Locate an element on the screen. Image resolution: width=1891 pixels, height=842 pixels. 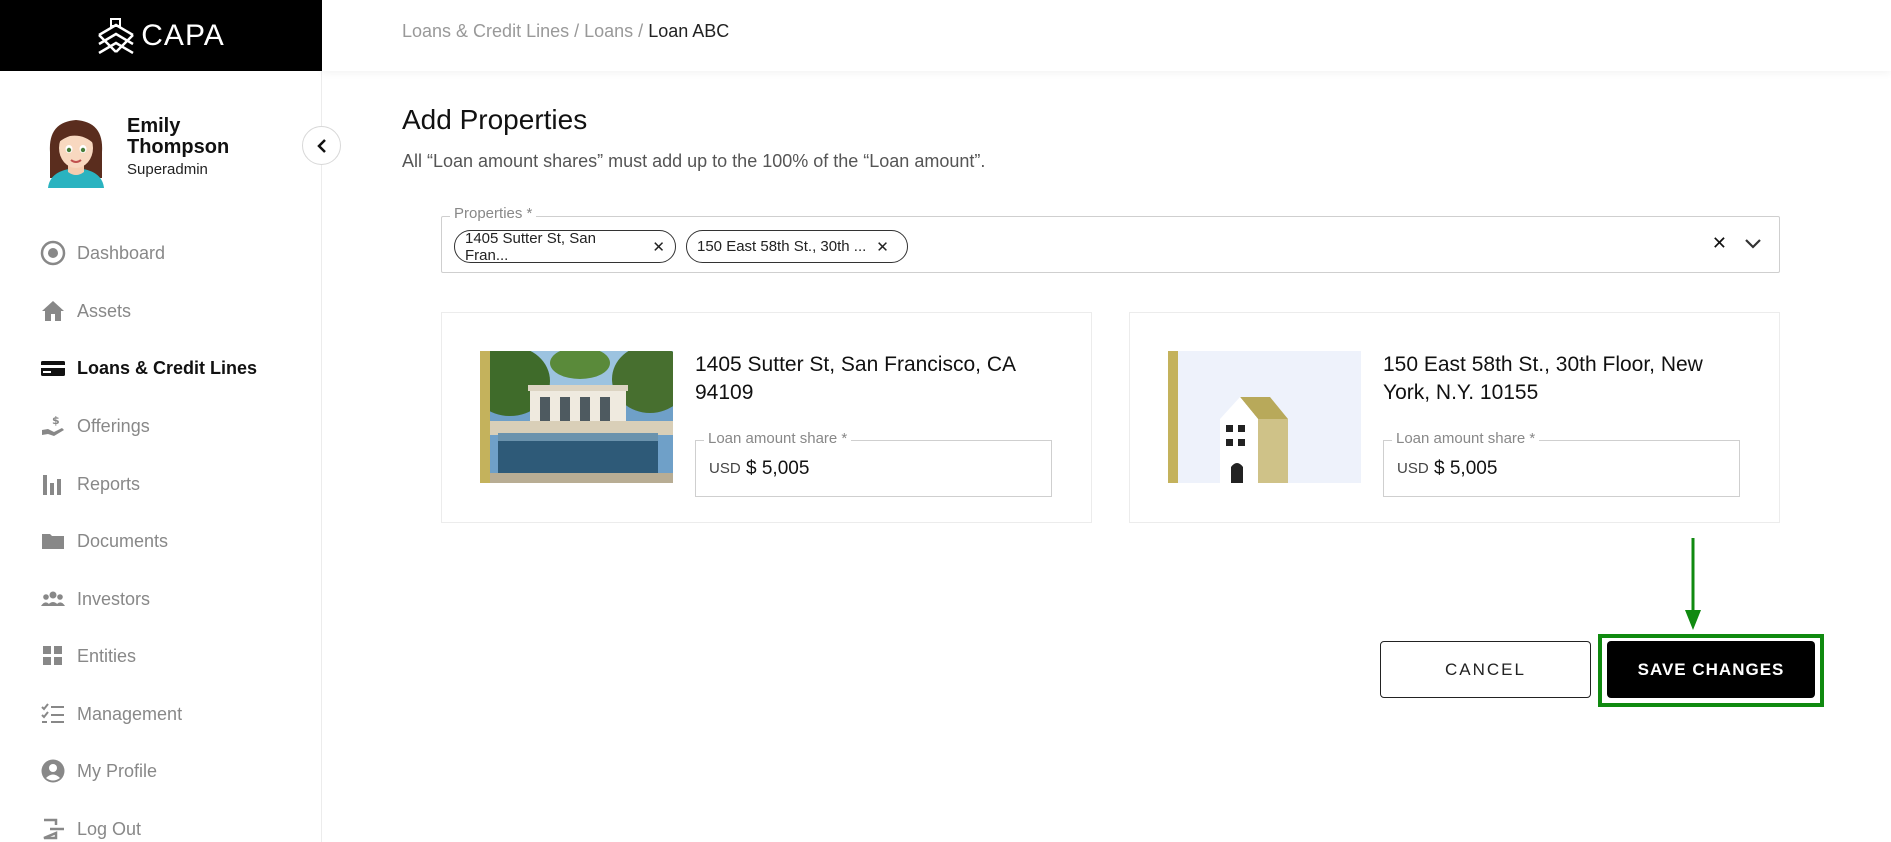
sidebar-item-label: Offerings is located at coordinates (113, 425).